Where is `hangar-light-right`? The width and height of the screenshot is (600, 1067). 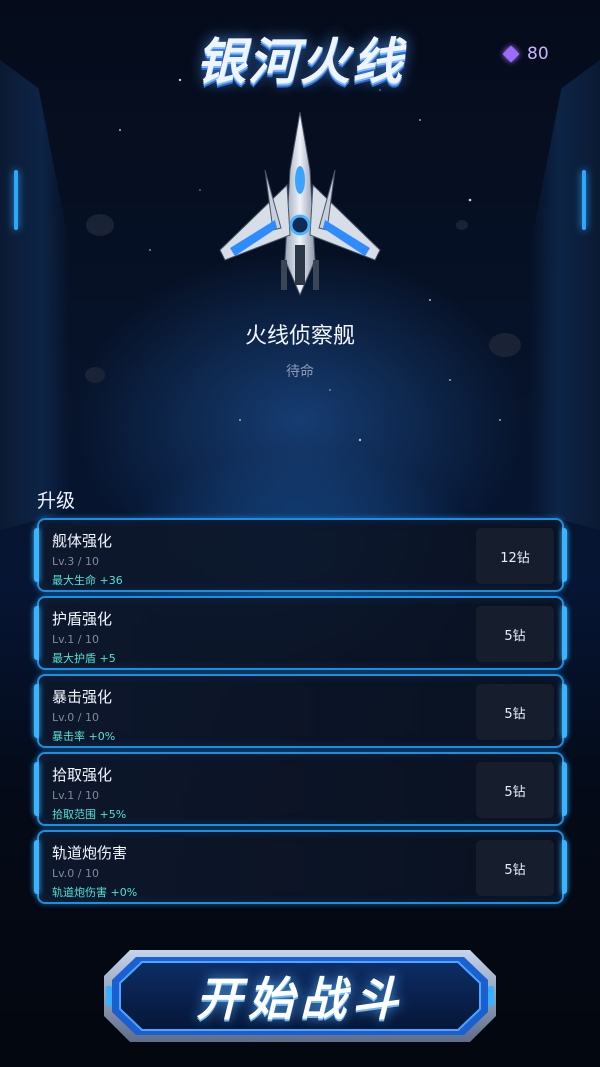
hangar-light-right is located at coordinates (584, 200).